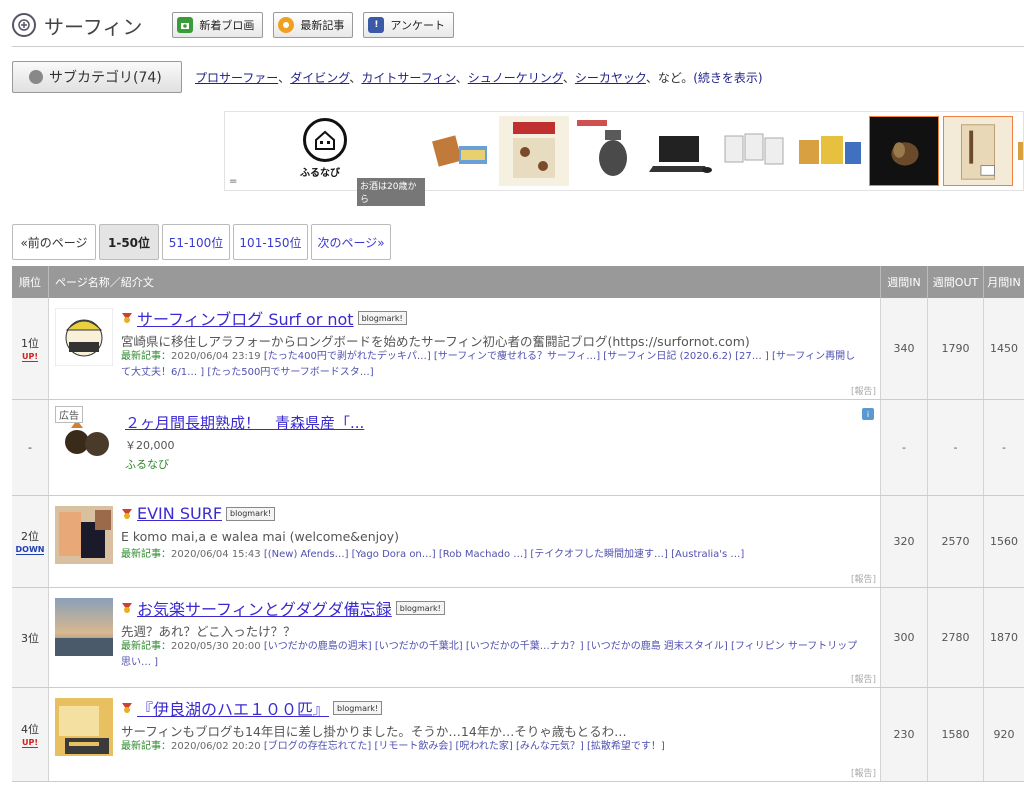 This screenshot has height=788, width=1024. Describe the element at coordinates (147, 464) in the screenshot. I see `ad-source: ふるなび` at that location.